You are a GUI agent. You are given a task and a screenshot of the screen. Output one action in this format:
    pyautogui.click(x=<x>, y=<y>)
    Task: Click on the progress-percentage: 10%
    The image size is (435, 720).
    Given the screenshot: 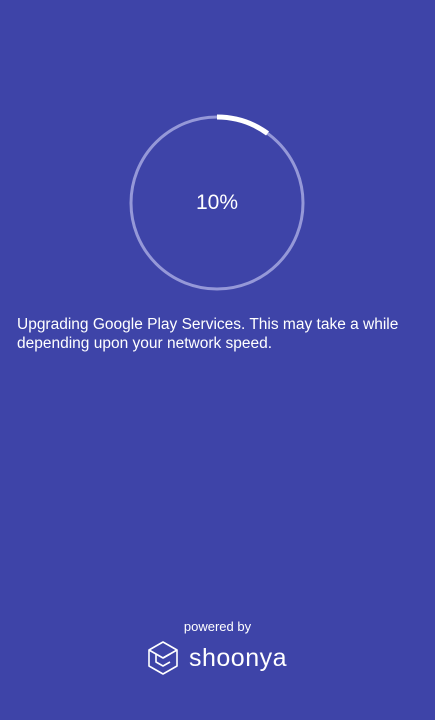 What is the action you would take?
    pyautogui.click(x=217, y=202)
    